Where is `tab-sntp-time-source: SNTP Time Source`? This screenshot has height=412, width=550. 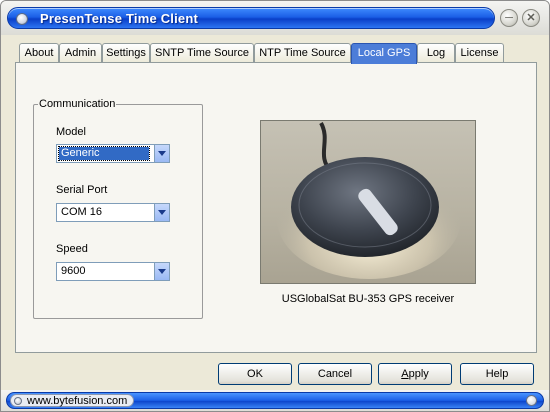
tab-sntp-time-source: SNTP Time Source is located at coordinates (202, 53).